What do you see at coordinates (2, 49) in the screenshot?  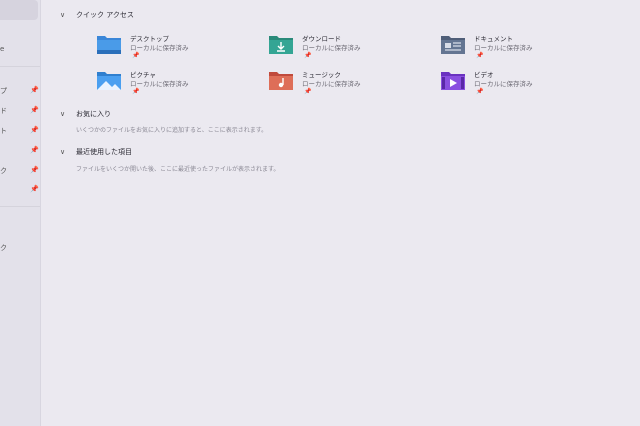 I see `sidebar-item-label: e` at bounding box center [2, 49].